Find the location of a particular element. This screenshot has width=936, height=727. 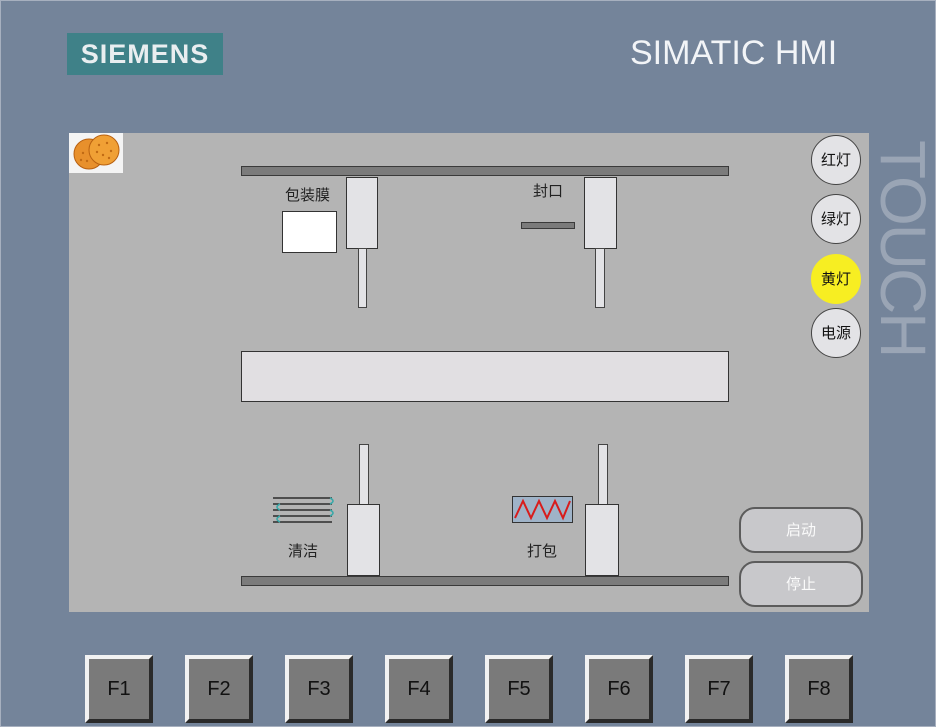

lamp-yellow: 黄灯 is located at coordinates (836, 279).